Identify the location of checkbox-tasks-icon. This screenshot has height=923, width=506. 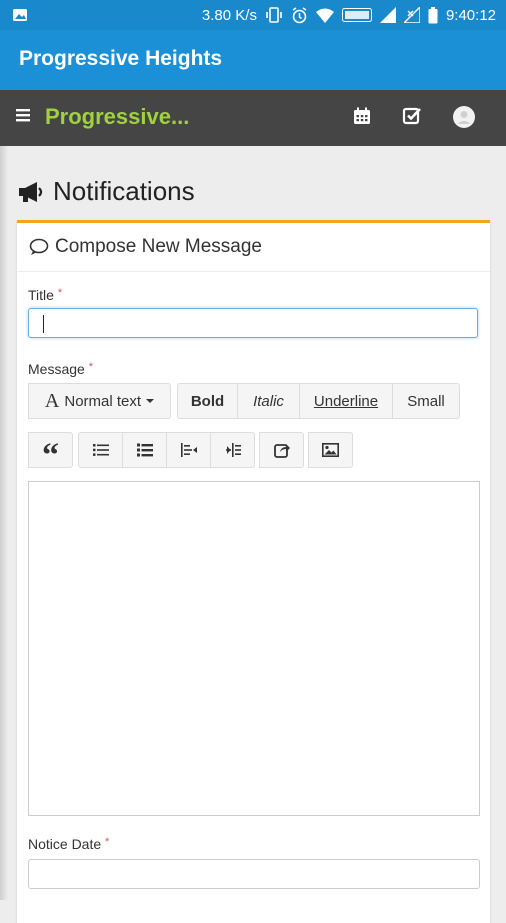
(413, 117).